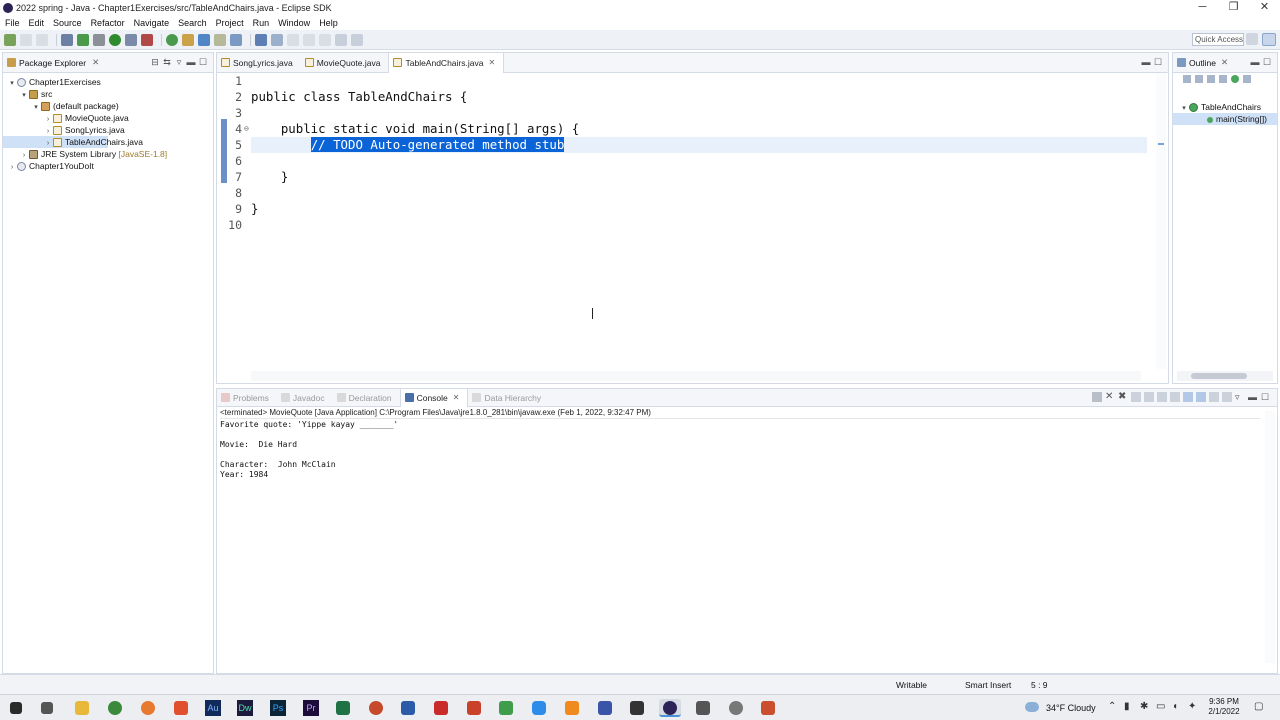 The width and height of the screenshot is (1280, 720). Describe the element at coordinates (366, 398) in the screenshot. I see `tab-declaration: Declaration` at that location.